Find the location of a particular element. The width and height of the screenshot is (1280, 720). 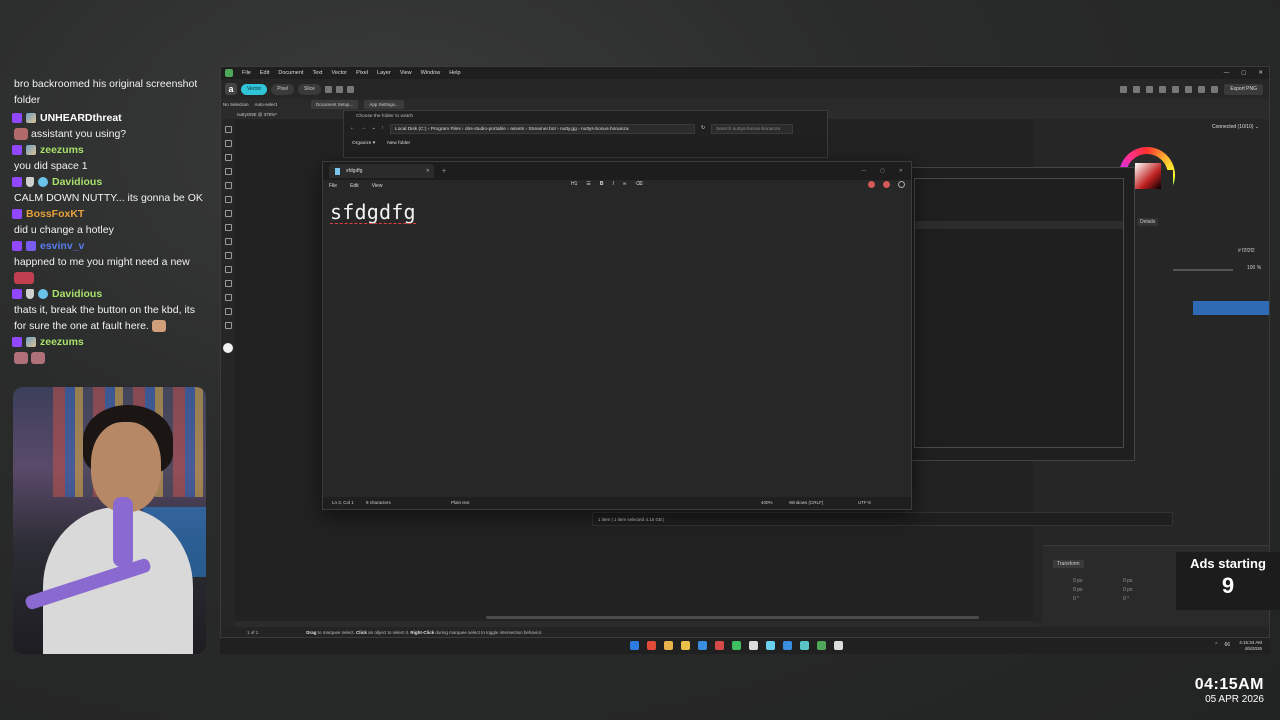

details-button: Details is located at coordinates (1148, 222).